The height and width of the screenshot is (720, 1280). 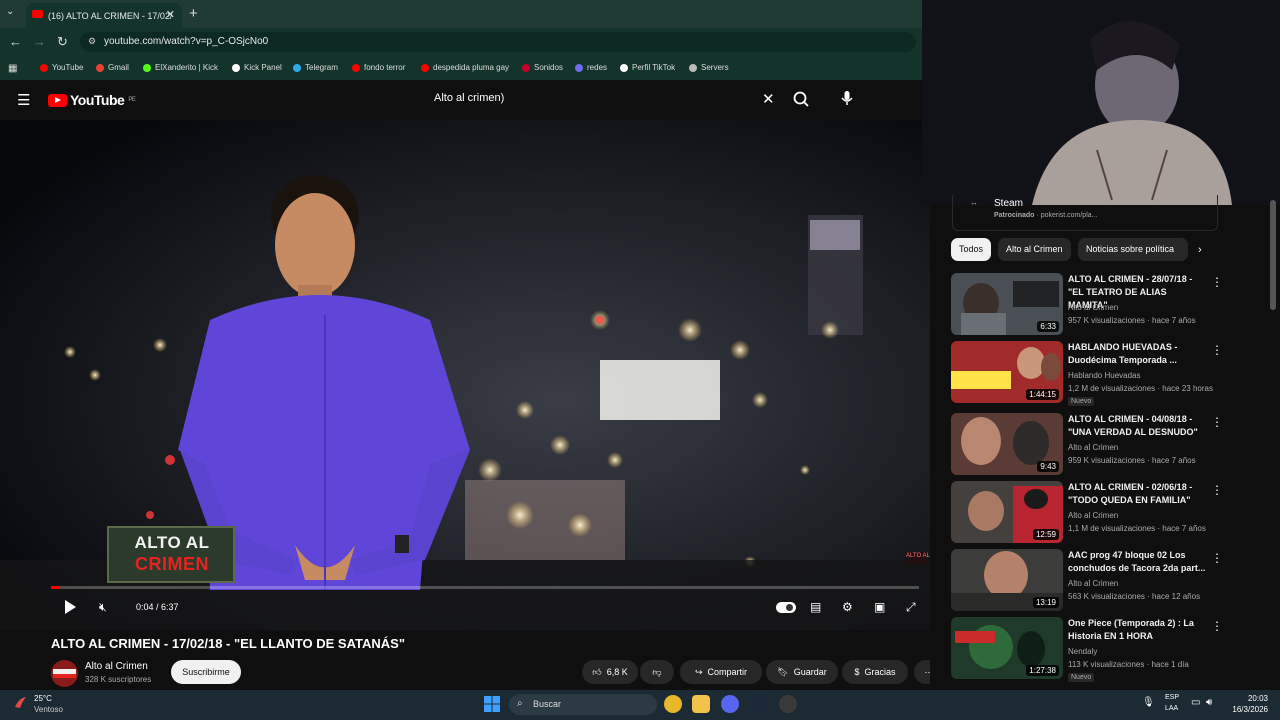 I want to click on bookmark-item: fondo terror, so click(x=378, y=67).